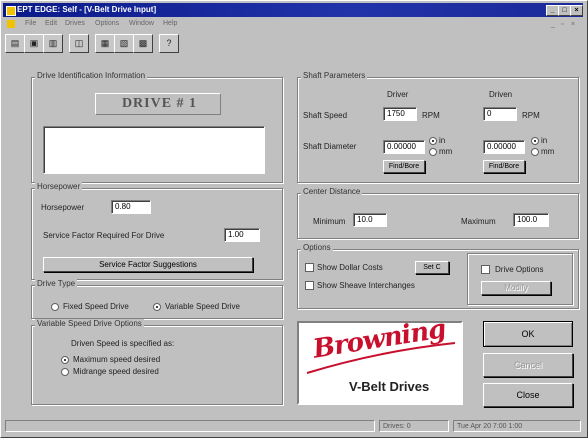  Describe the element at coordinates (414, 426) in the screenshot. I see `status-drives: Drives: 0` at that location.